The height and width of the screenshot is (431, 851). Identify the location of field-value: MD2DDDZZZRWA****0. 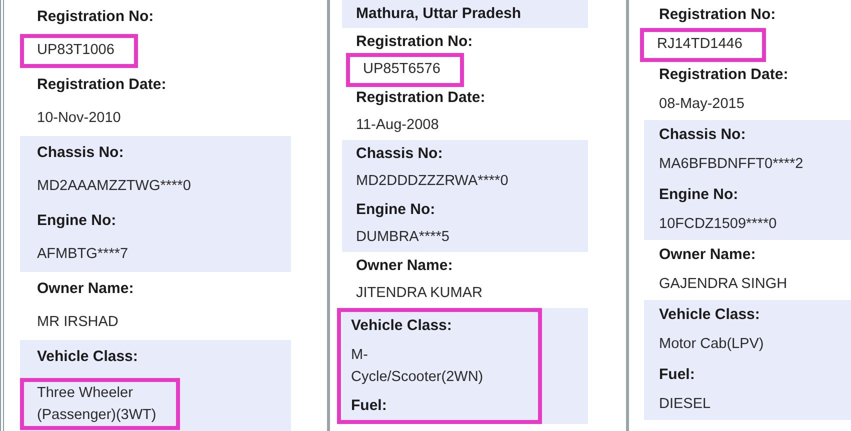
(432, 182).